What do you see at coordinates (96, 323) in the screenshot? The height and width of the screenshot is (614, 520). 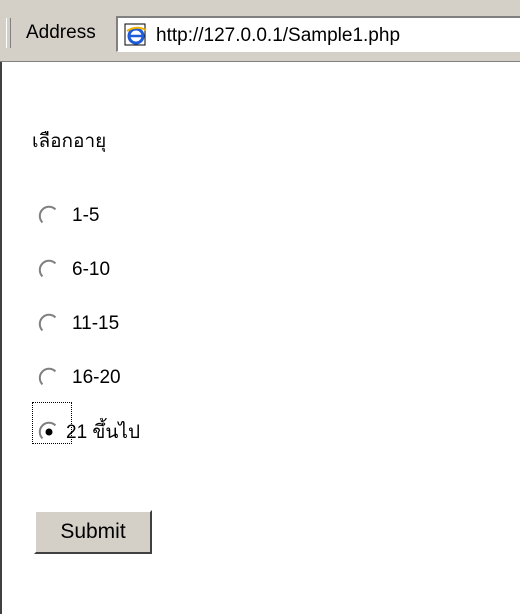 I see `option-label: 11-15` at bounding box center [96, 323].